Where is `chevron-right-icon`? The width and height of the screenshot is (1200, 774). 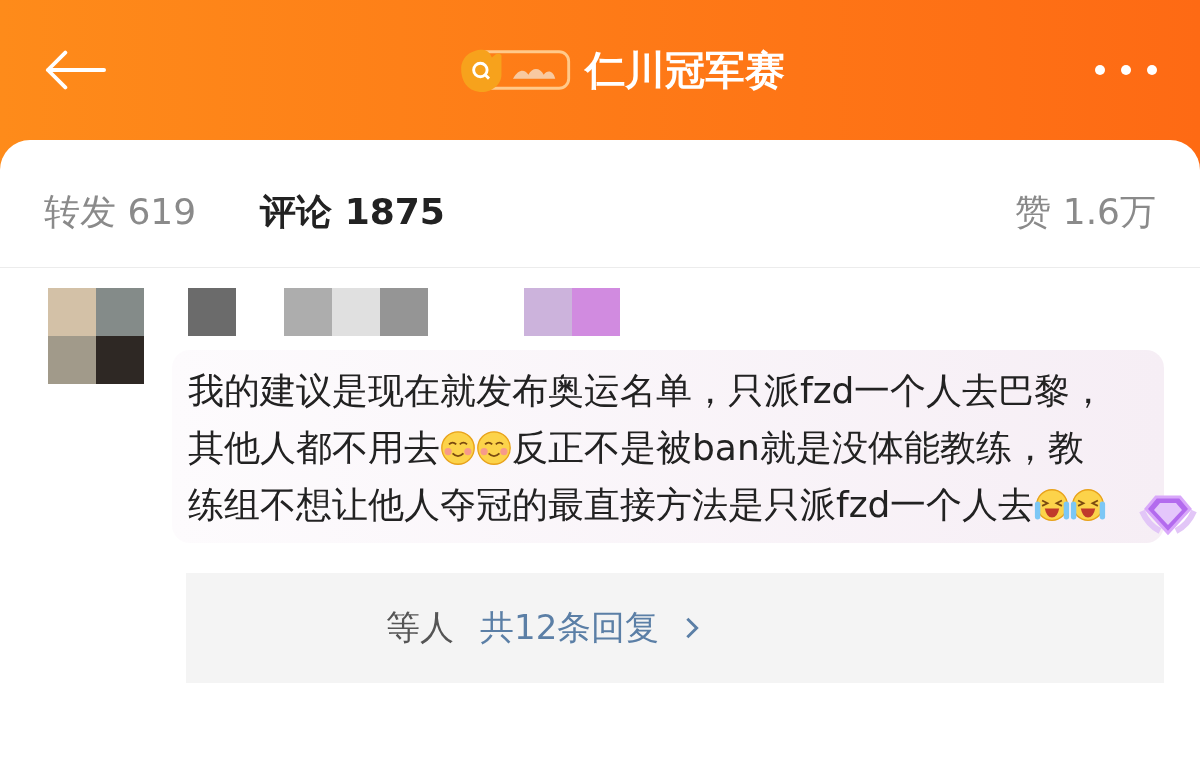
chevron-right-icon is located at coordinates (692, 628).